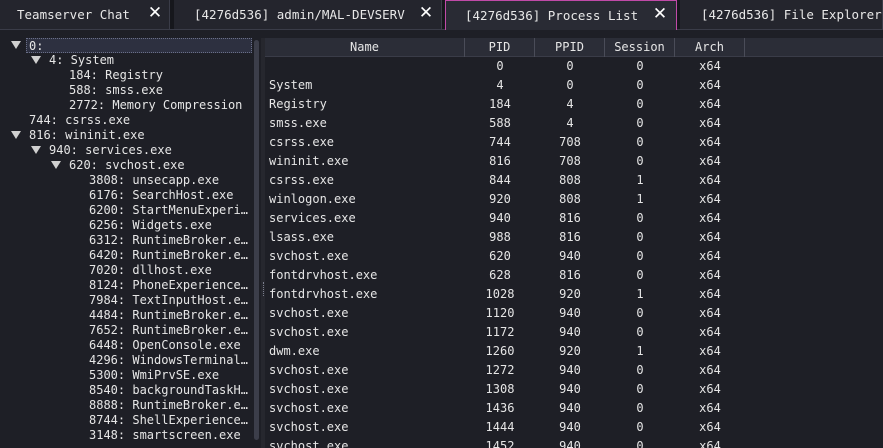 This screenshot has height=448, width=883. Describe the element at coordinates (574, 256) in the screenshot. I see `table-row: svchost.exe 620 940 0 x64` at that location.